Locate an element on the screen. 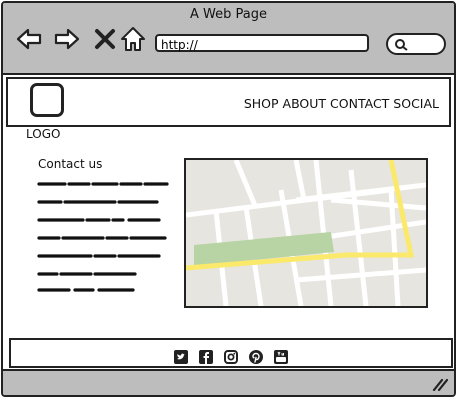  site-header: SHOP ABOUT CONTACT SOCIAL is located at coordinates (228, 102).